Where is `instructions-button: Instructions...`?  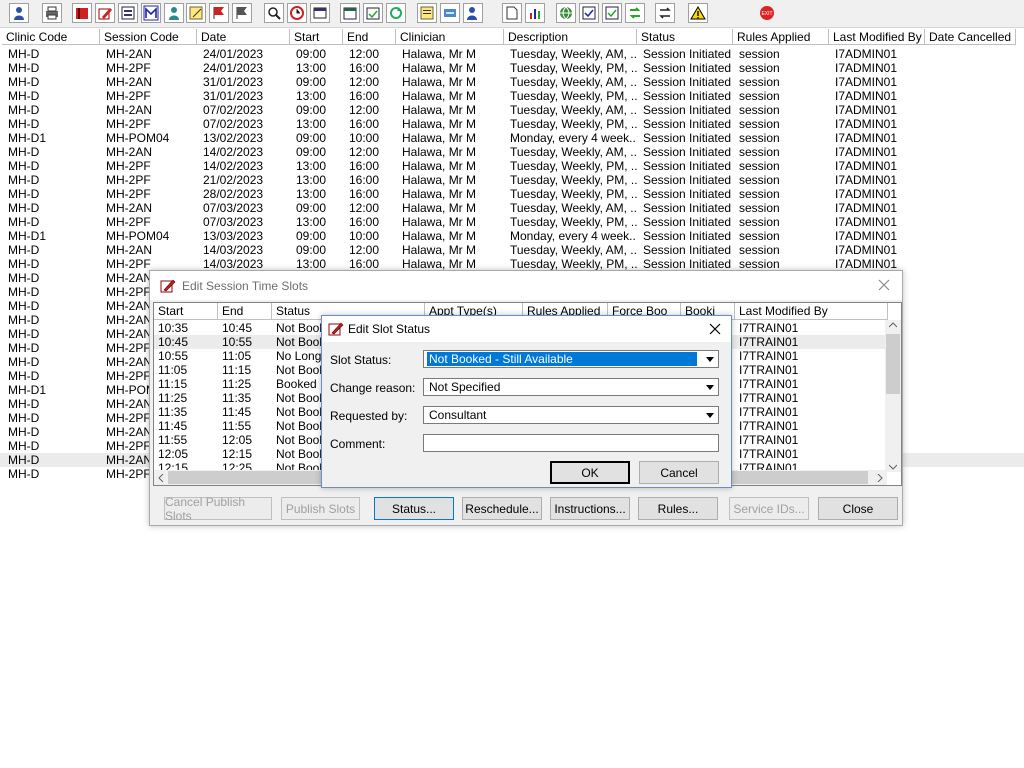
instructions-button: Instructions... is located at coordinates (590, 508).